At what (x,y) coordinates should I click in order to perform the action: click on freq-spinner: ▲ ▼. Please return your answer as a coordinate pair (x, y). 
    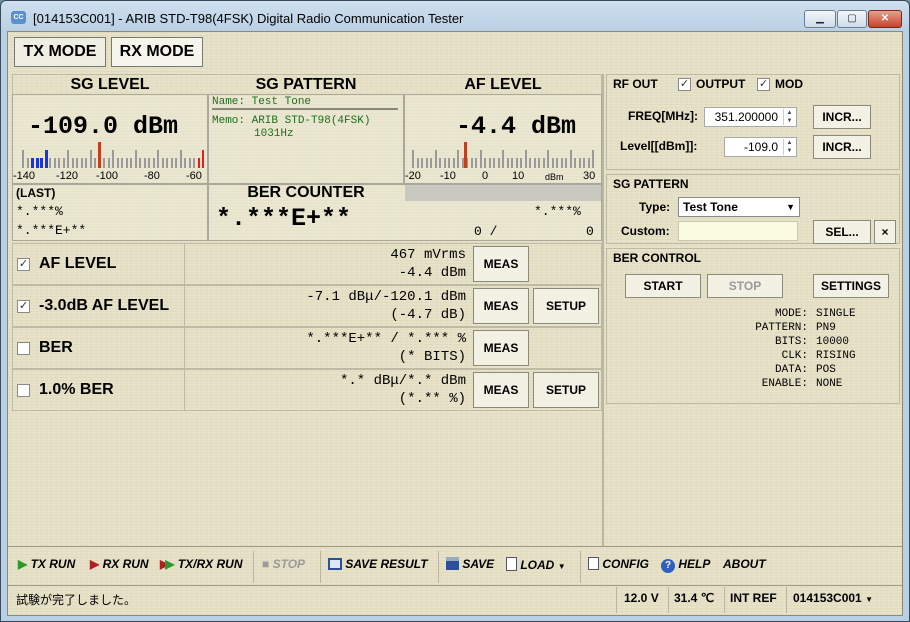
    Looking at the image, I should click on (789, 117).